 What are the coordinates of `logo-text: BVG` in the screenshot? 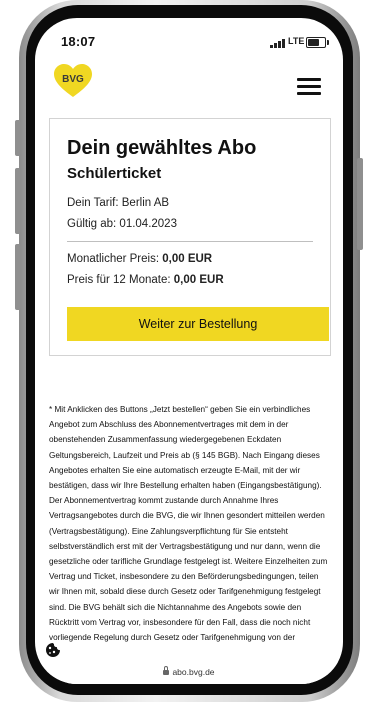 It's located at (73, 79).